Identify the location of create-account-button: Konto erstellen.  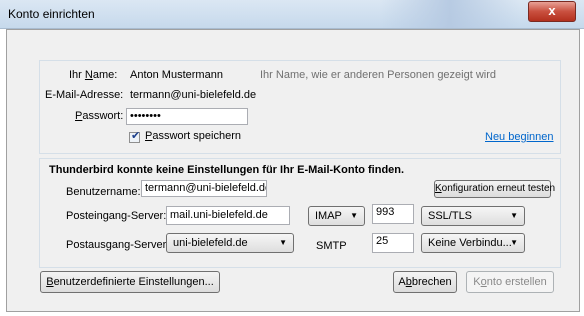
(510, 282).